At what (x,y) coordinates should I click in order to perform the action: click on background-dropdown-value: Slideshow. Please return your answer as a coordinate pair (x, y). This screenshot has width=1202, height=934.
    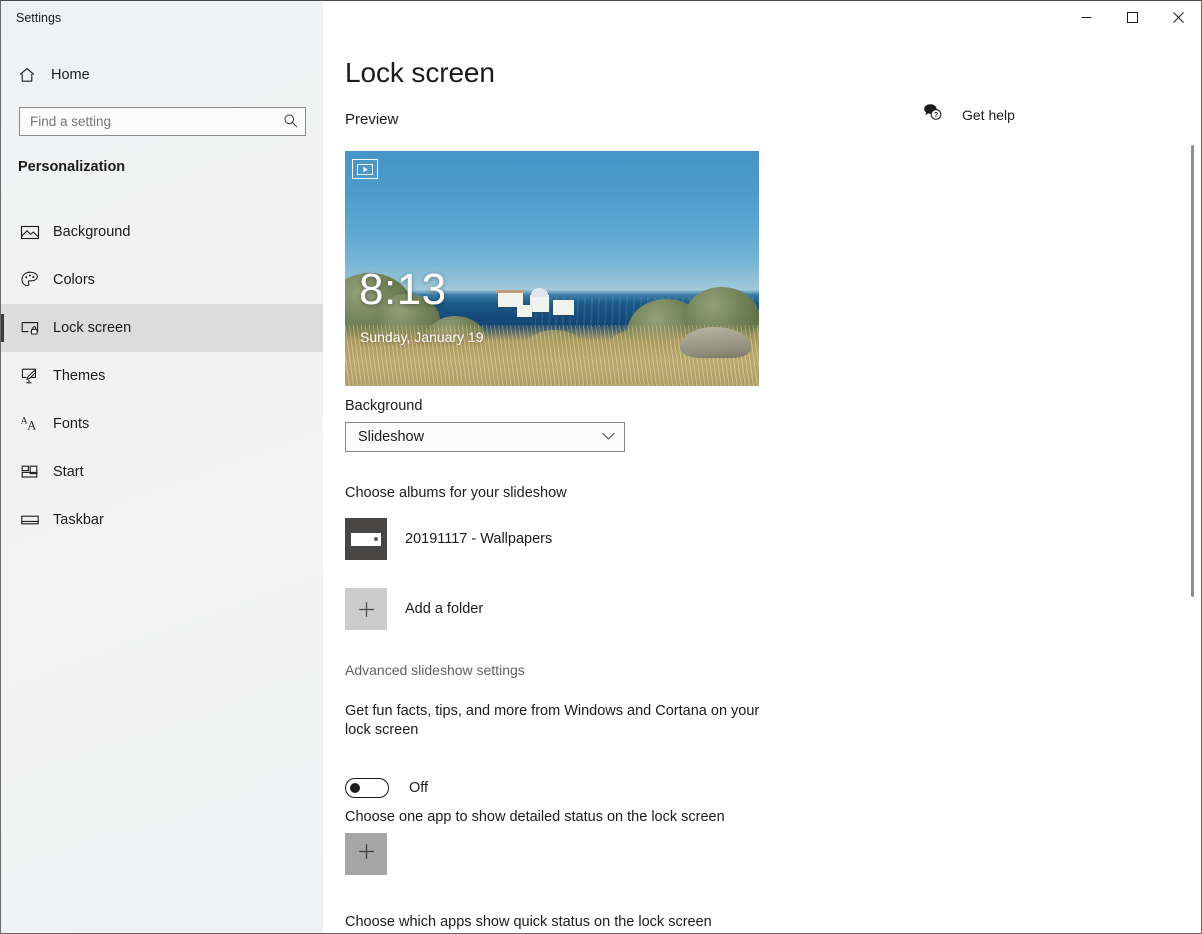
    Looking at the image, I should click on (391, 437).